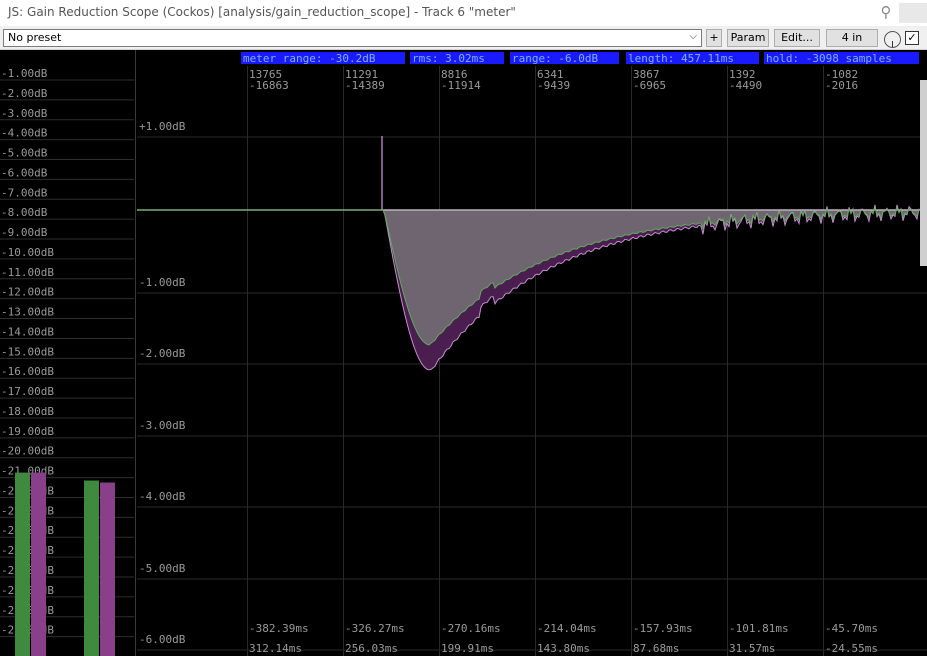  Describe the element at coordinates (851, 628) in the screenshot. I see `time-marker-neg: -45.70ms` at that location.